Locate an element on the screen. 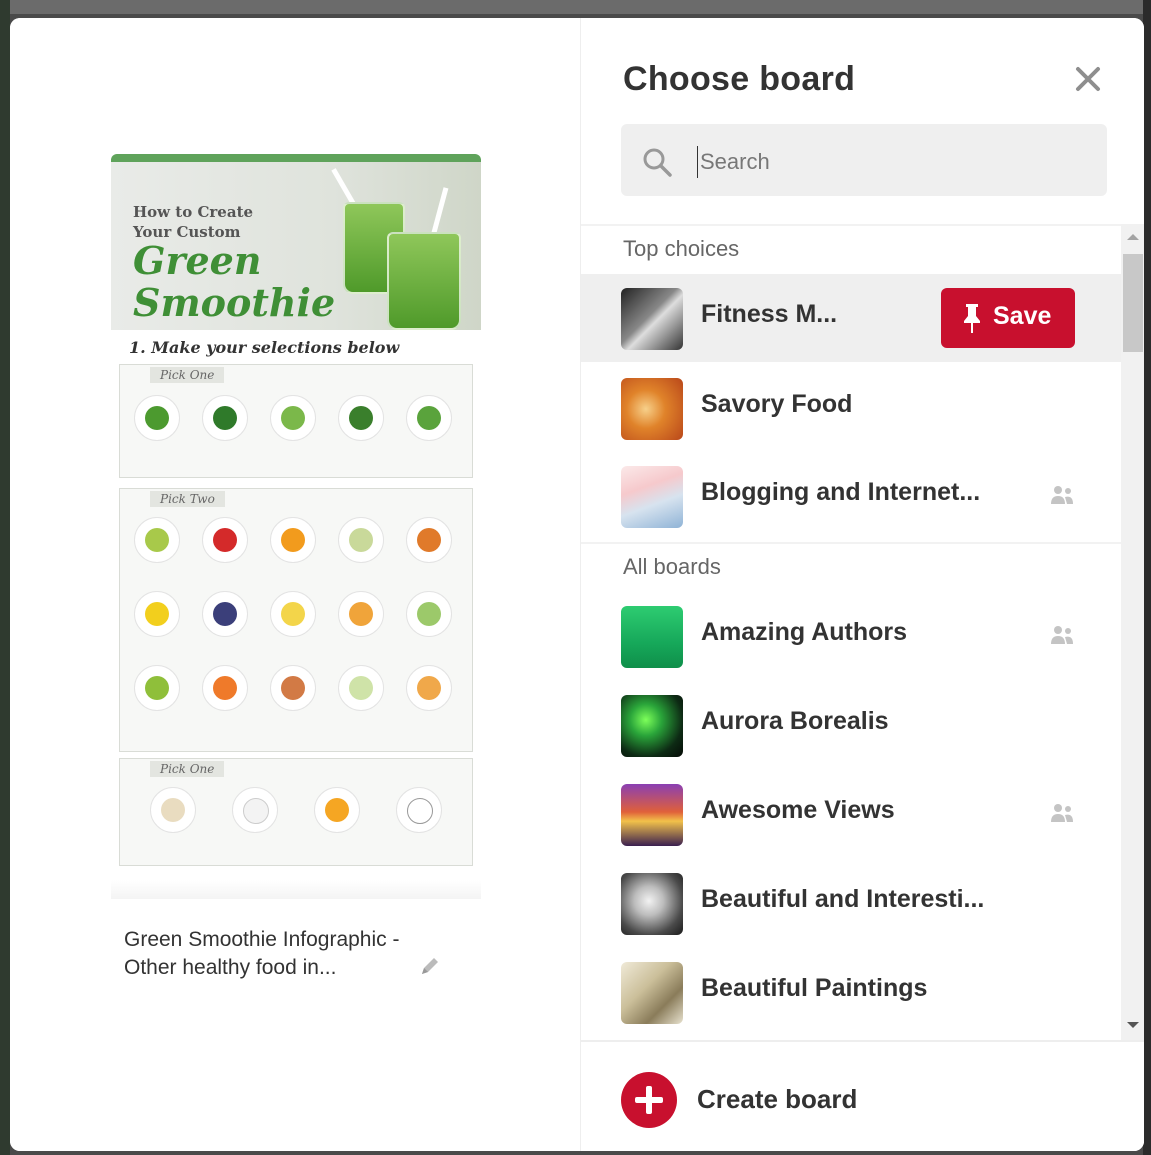 The width and height of the screenshot is (1151, 1155). pencil-icon is located at coordinates (430, 966).